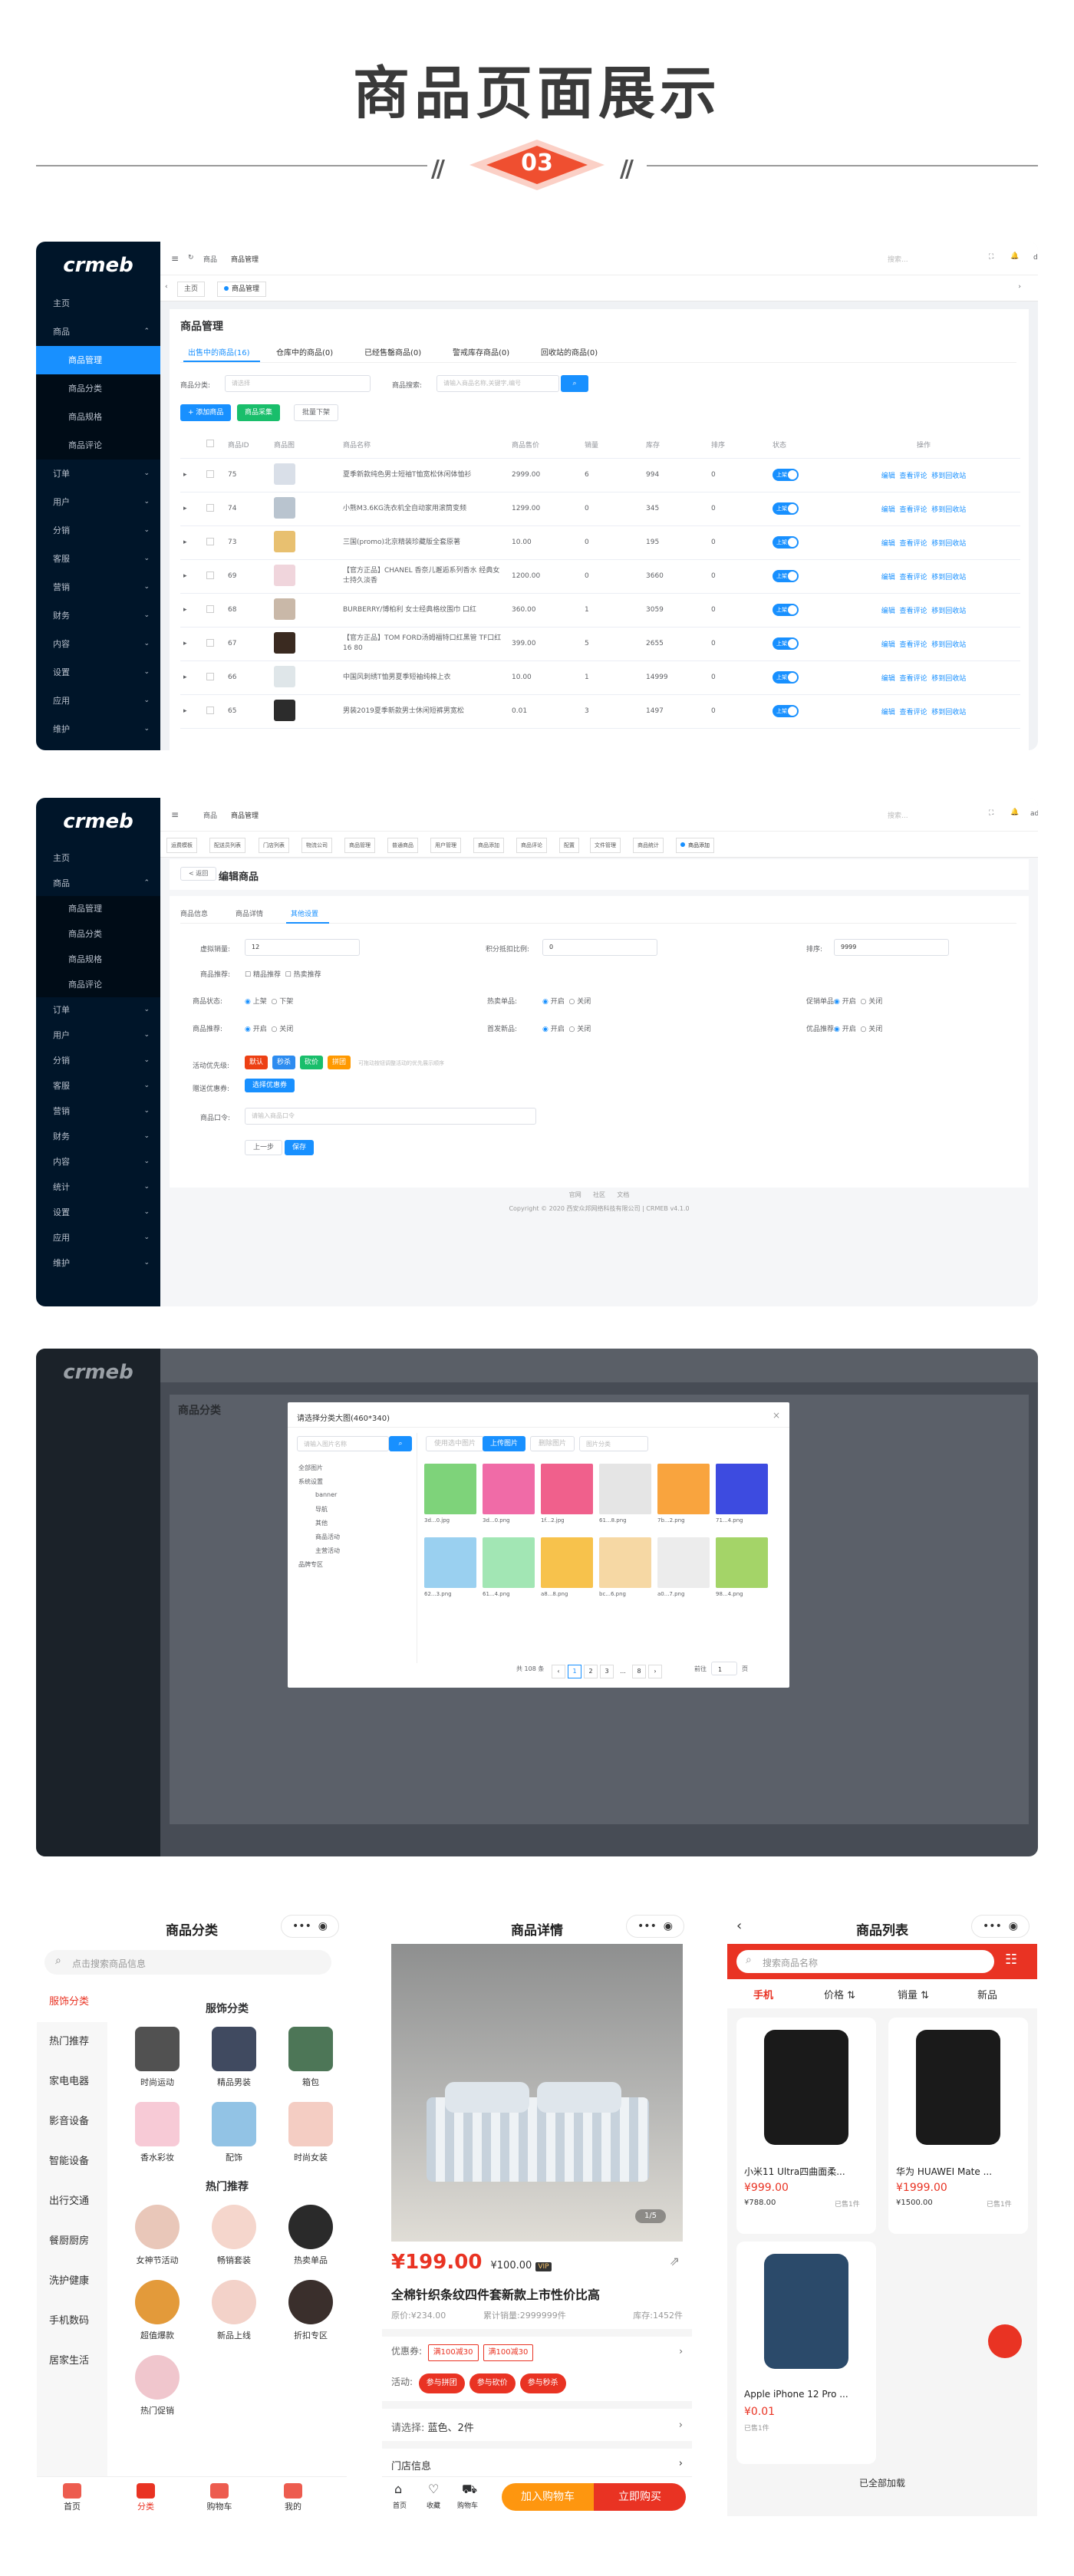 This screenshot has height=2576, width=1074. I want to click on category-item: 服饰分类, so click(72, 2002).